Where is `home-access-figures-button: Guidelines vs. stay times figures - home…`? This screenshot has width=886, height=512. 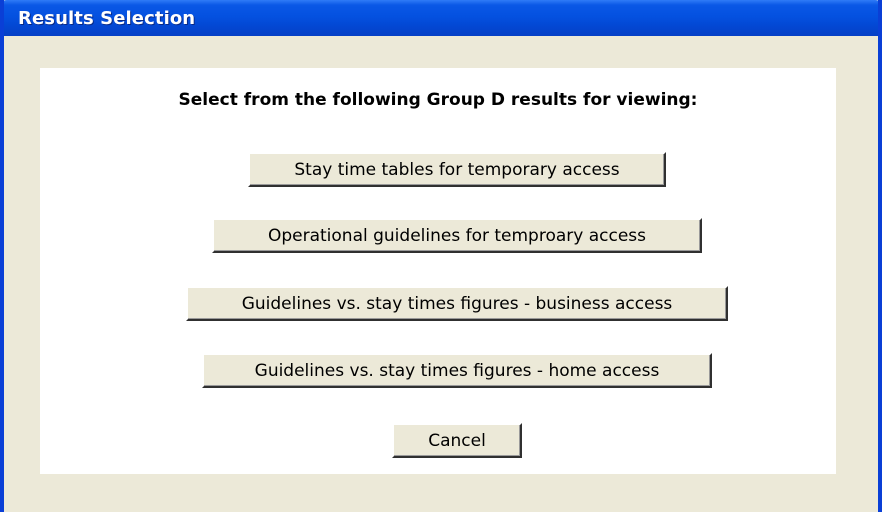 home-access-figures-button: Guidelines vs. stay times figures - home… is located at coordinates (457, 370).